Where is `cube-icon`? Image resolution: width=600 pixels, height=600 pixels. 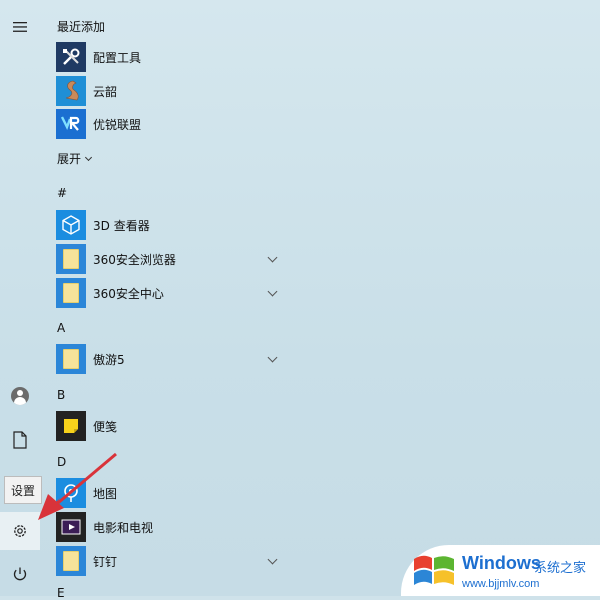
cube-icon is located at coordinates (71, 225).